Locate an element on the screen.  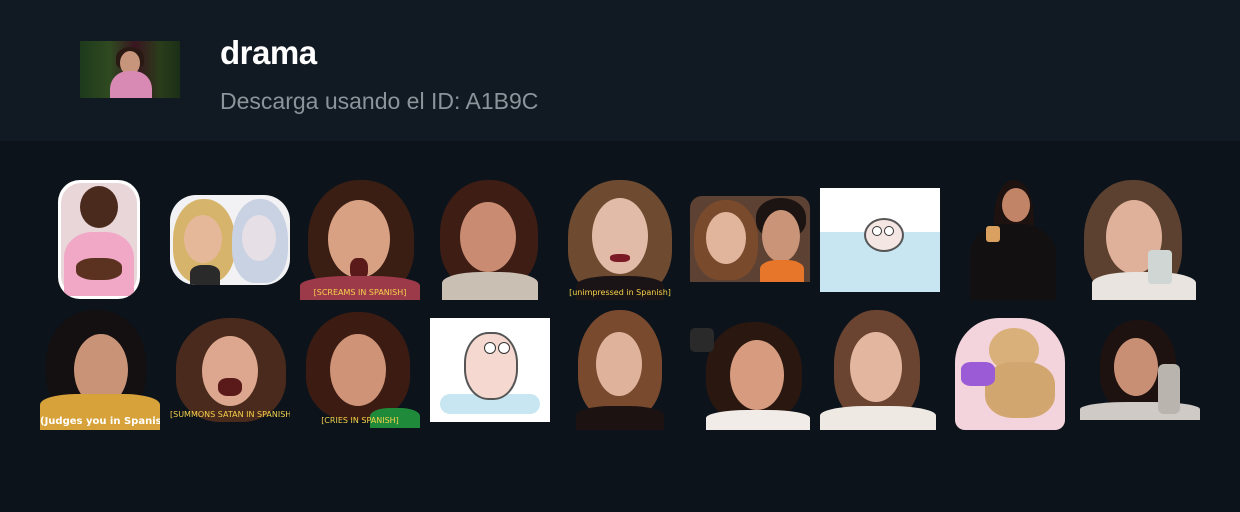
pack-thumbnail is located at coordinates (130, 69).